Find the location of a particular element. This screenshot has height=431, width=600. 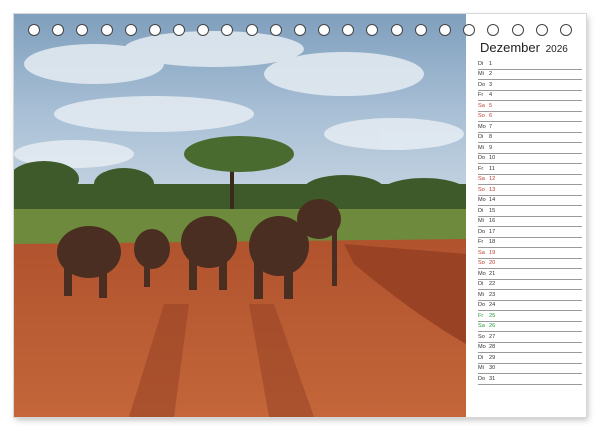

day-row: Di 29 is located at coordinates (530, 358).